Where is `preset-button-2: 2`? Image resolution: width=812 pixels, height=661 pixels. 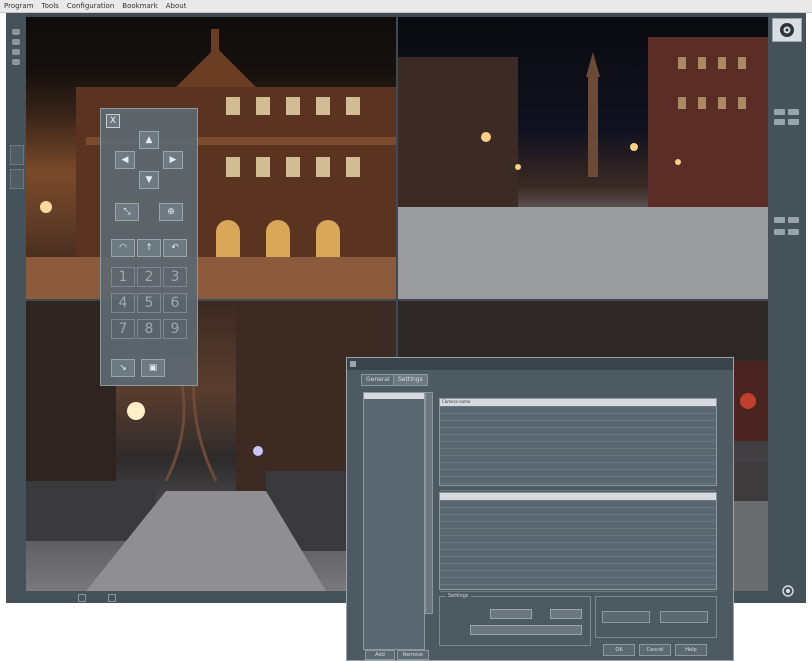
preset-button-2: 2 is located at coordinates (149, 277).